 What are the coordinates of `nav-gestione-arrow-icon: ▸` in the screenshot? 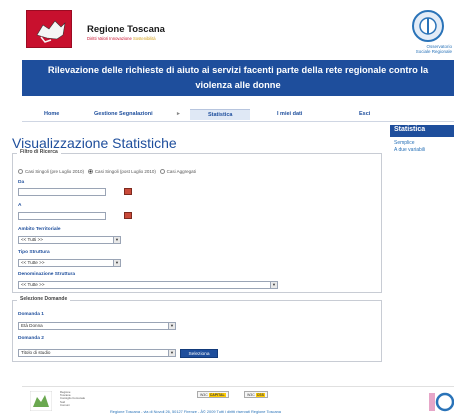 It's located at (178, 114).